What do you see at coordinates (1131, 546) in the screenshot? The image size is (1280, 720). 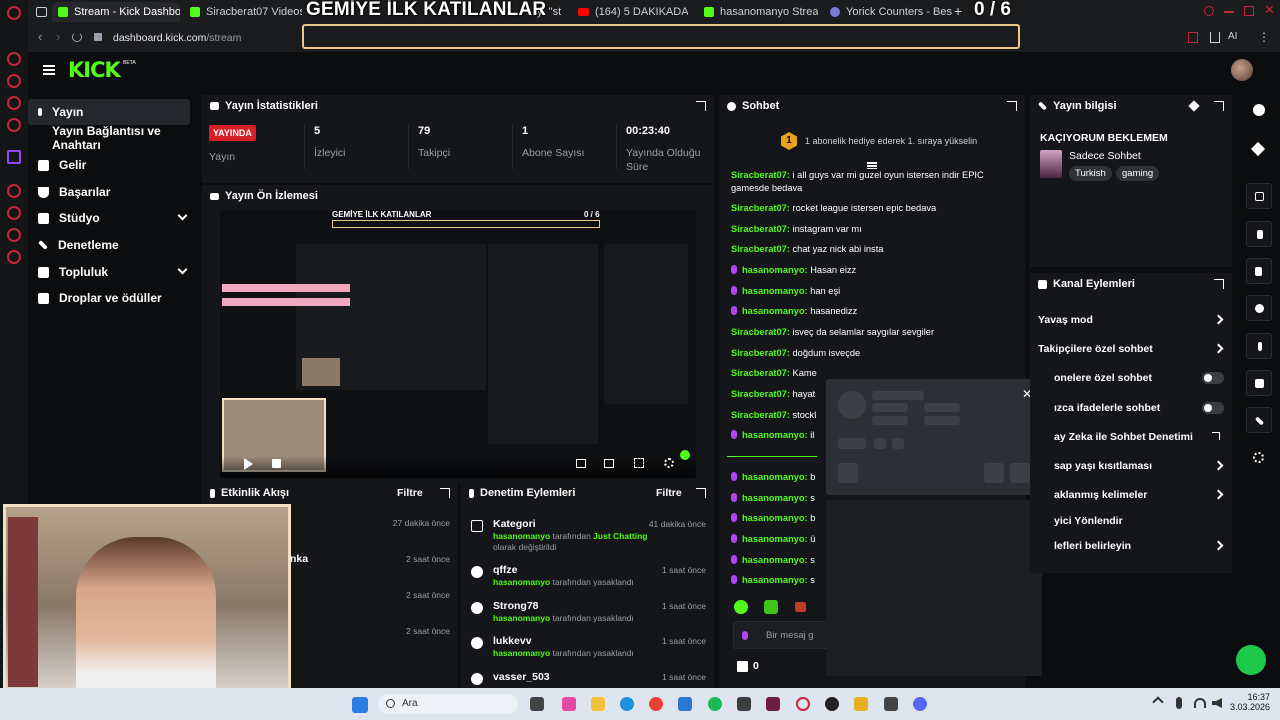 I see `action-set-goals: lefleri belirleyin` at bounding box center [1131, 546].